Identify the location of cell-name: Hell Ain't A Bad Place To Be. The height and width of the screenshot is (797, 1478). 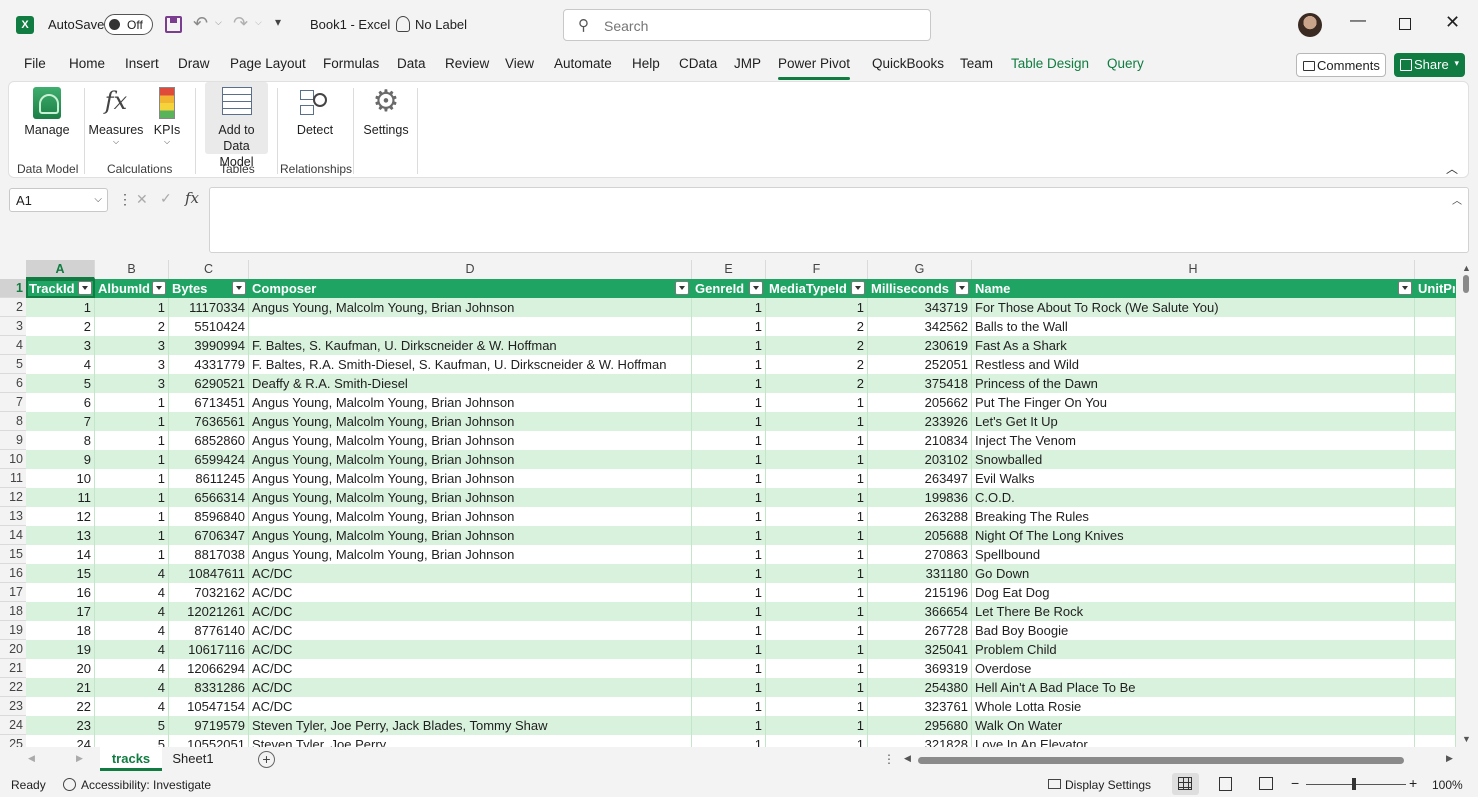
(1193, 687).